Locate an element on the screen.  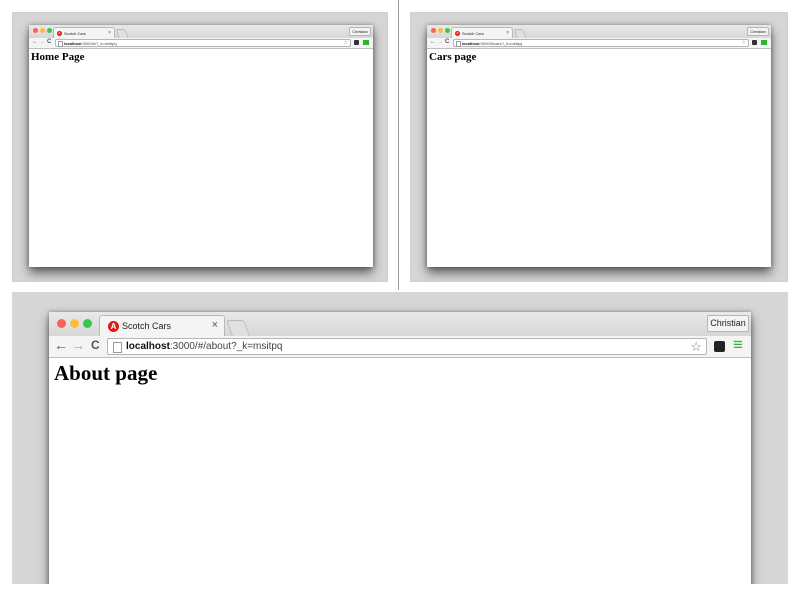
page-heading: Home Page is located at coordinates (58, 57).